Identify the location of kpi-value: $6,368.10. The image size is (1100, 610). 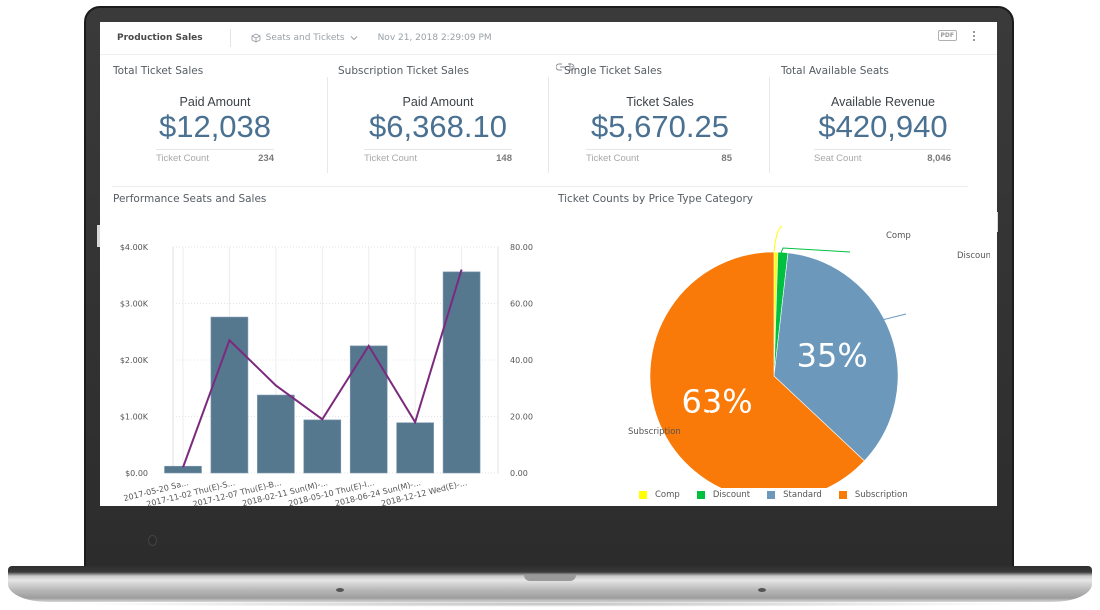
(438, 126).